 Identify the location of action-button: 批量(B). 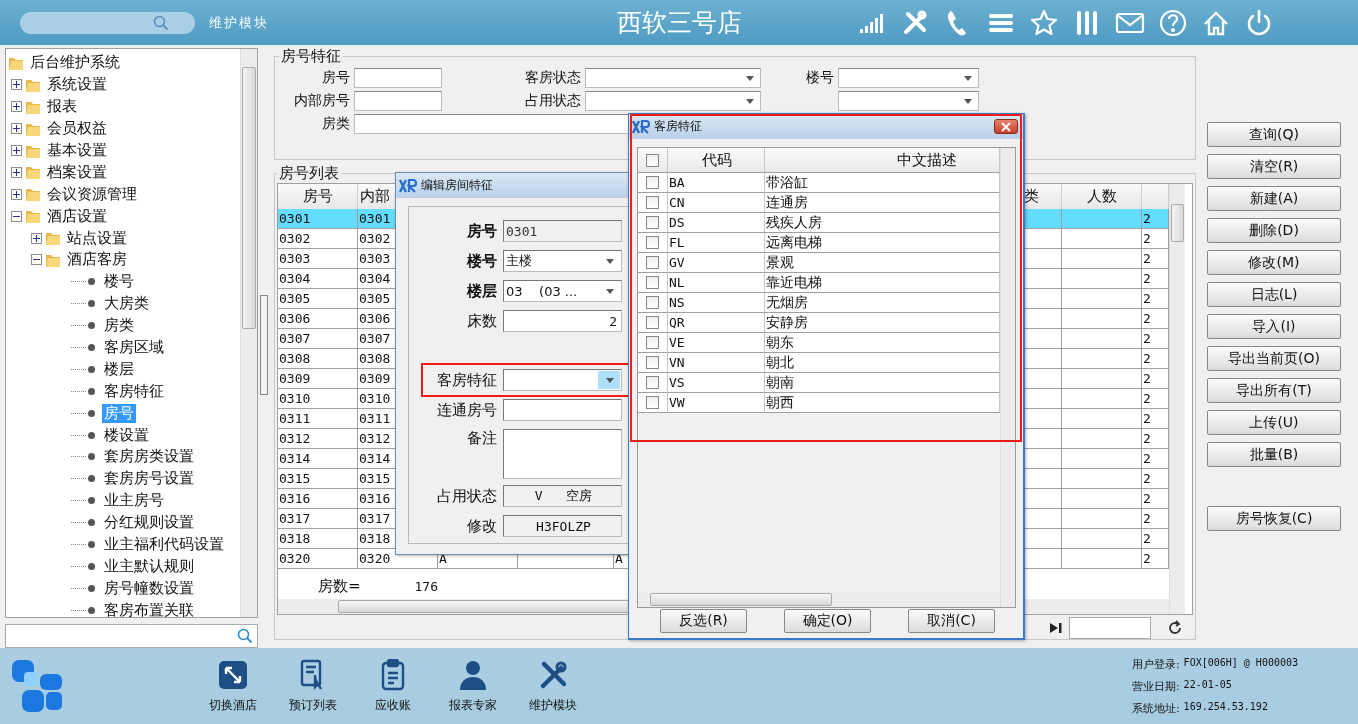
(1274, 454).